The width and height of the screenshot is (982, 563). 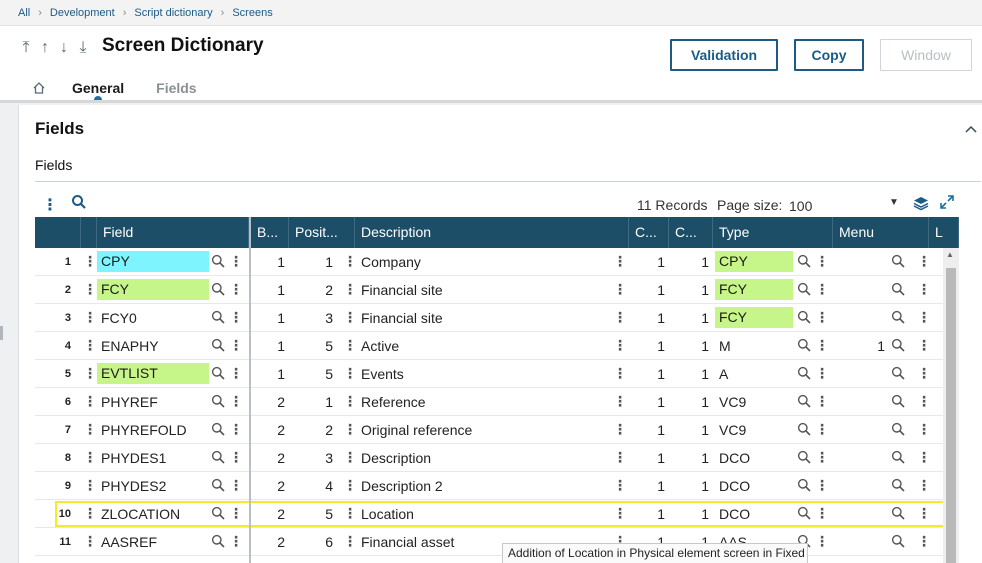 I want to click on type-cell: DCO, so click(x=756, y=458).